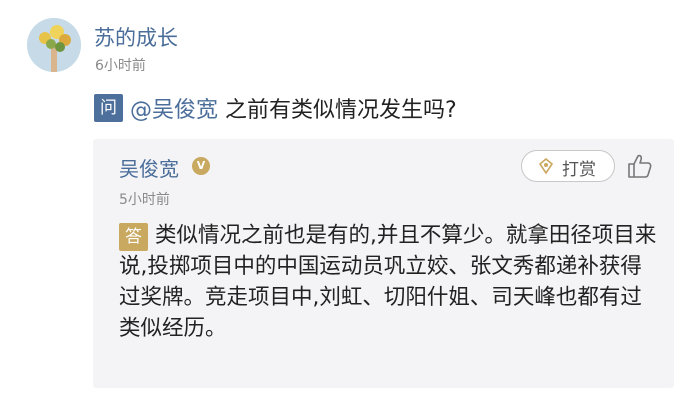 This screenshot has height=420, width=700. Describe the element at coordinates (579, 170) in the screenshot. I see `tip-label: 打赏` at that location.